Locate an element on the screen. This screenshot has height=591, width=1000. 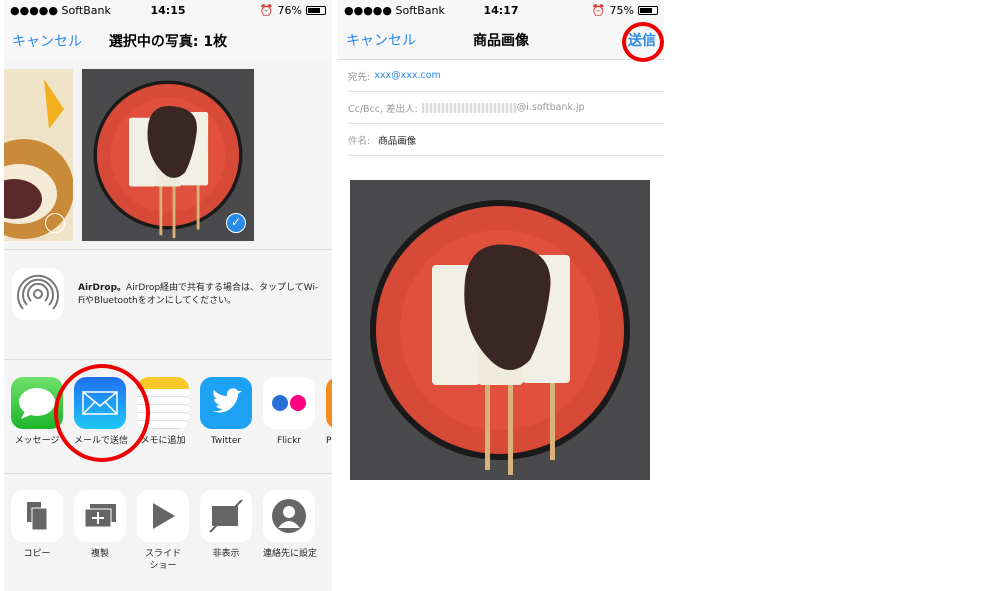
photo-thumbnail-selected: ✓ is located at coordinates (168, 155).